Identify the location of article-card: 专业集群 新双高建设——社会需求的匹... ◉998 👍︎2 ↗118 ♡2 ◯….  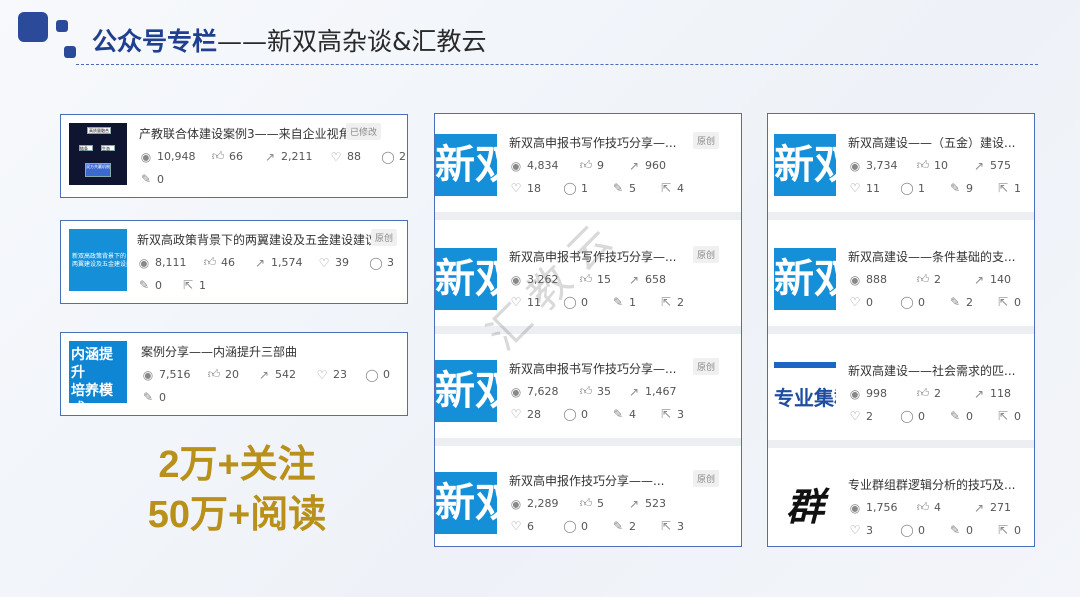
(901, 395).